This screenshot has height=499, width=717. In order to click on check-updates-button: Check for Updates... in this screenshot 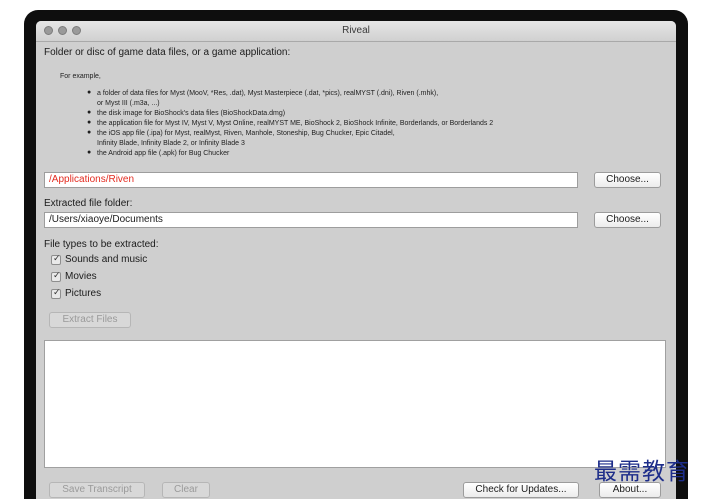, I will do `click(521, 490)`.